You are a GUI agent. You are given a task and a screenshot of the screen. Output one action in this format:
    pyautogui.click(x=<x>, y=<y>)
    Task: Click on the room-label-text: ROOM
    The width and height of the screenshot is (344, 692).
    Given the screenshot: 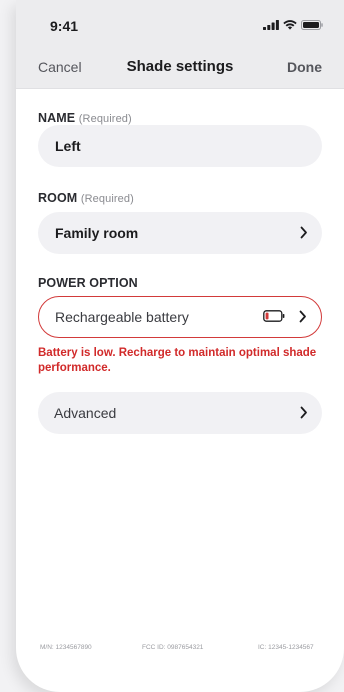 What is the action you would take?
    pyautogui.click(x=58, y=198)
    